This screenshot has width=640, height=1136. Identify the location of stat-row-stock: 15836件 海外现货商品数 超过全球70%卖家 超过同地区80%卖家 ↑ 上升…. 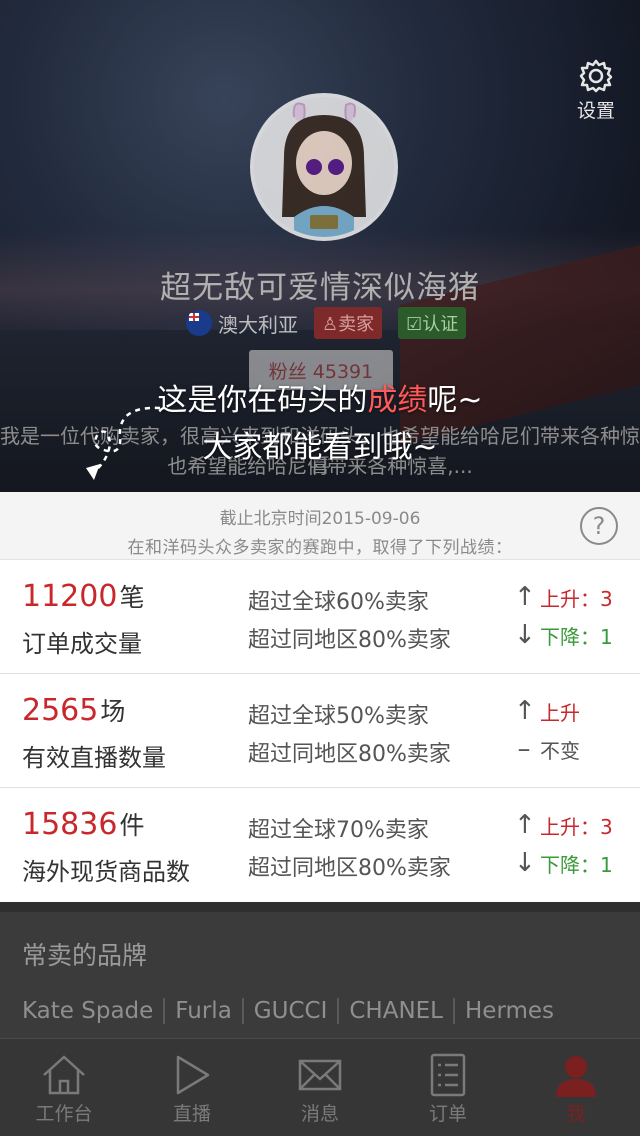
(320, 845).